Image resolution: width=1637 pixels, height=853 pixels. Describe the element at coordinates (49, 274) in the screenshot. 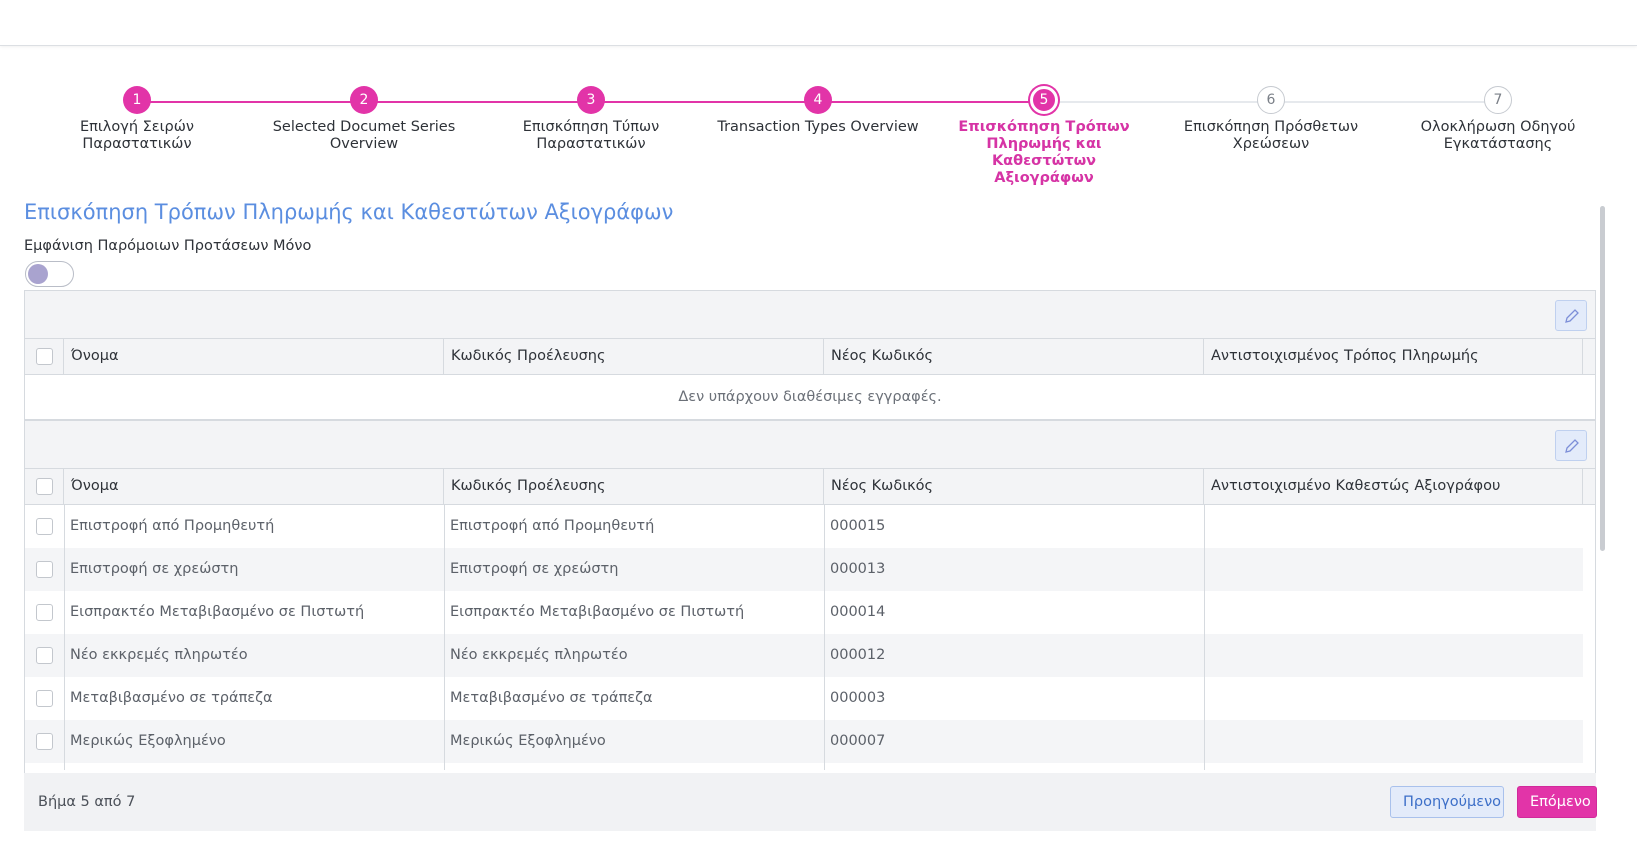

I see `similar-suggestions-toggle` at that location.